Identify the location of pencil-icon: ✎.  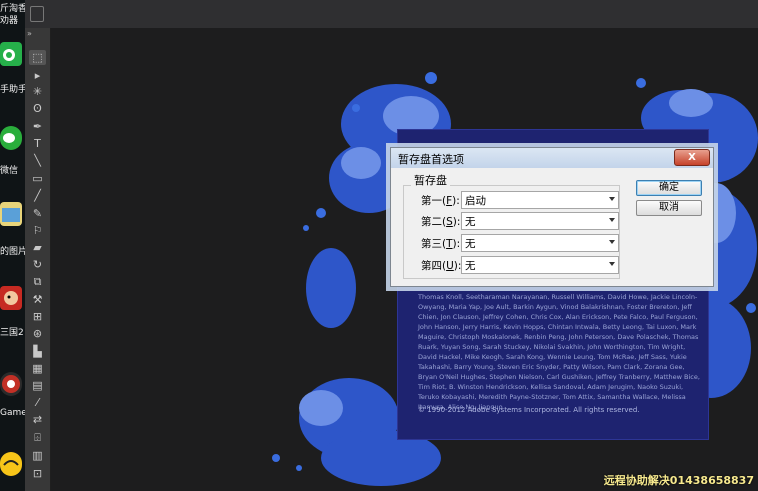
(37, 213).